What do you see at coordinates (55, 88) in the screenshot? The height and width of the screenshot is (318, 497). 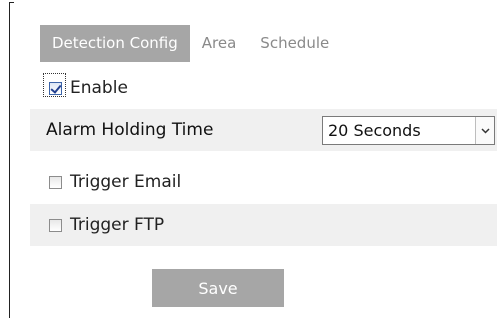 I see `enable-checkbox` at bounding box center [55, 88].